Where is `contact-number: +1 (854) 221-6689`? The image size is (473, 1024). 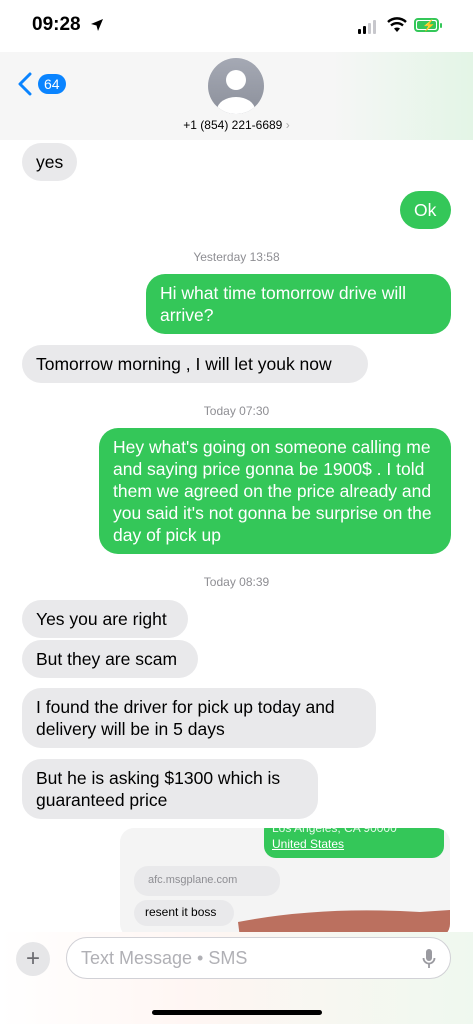 contact-number: +1 (854) 221-6689 is located at coordinates (233, 125).